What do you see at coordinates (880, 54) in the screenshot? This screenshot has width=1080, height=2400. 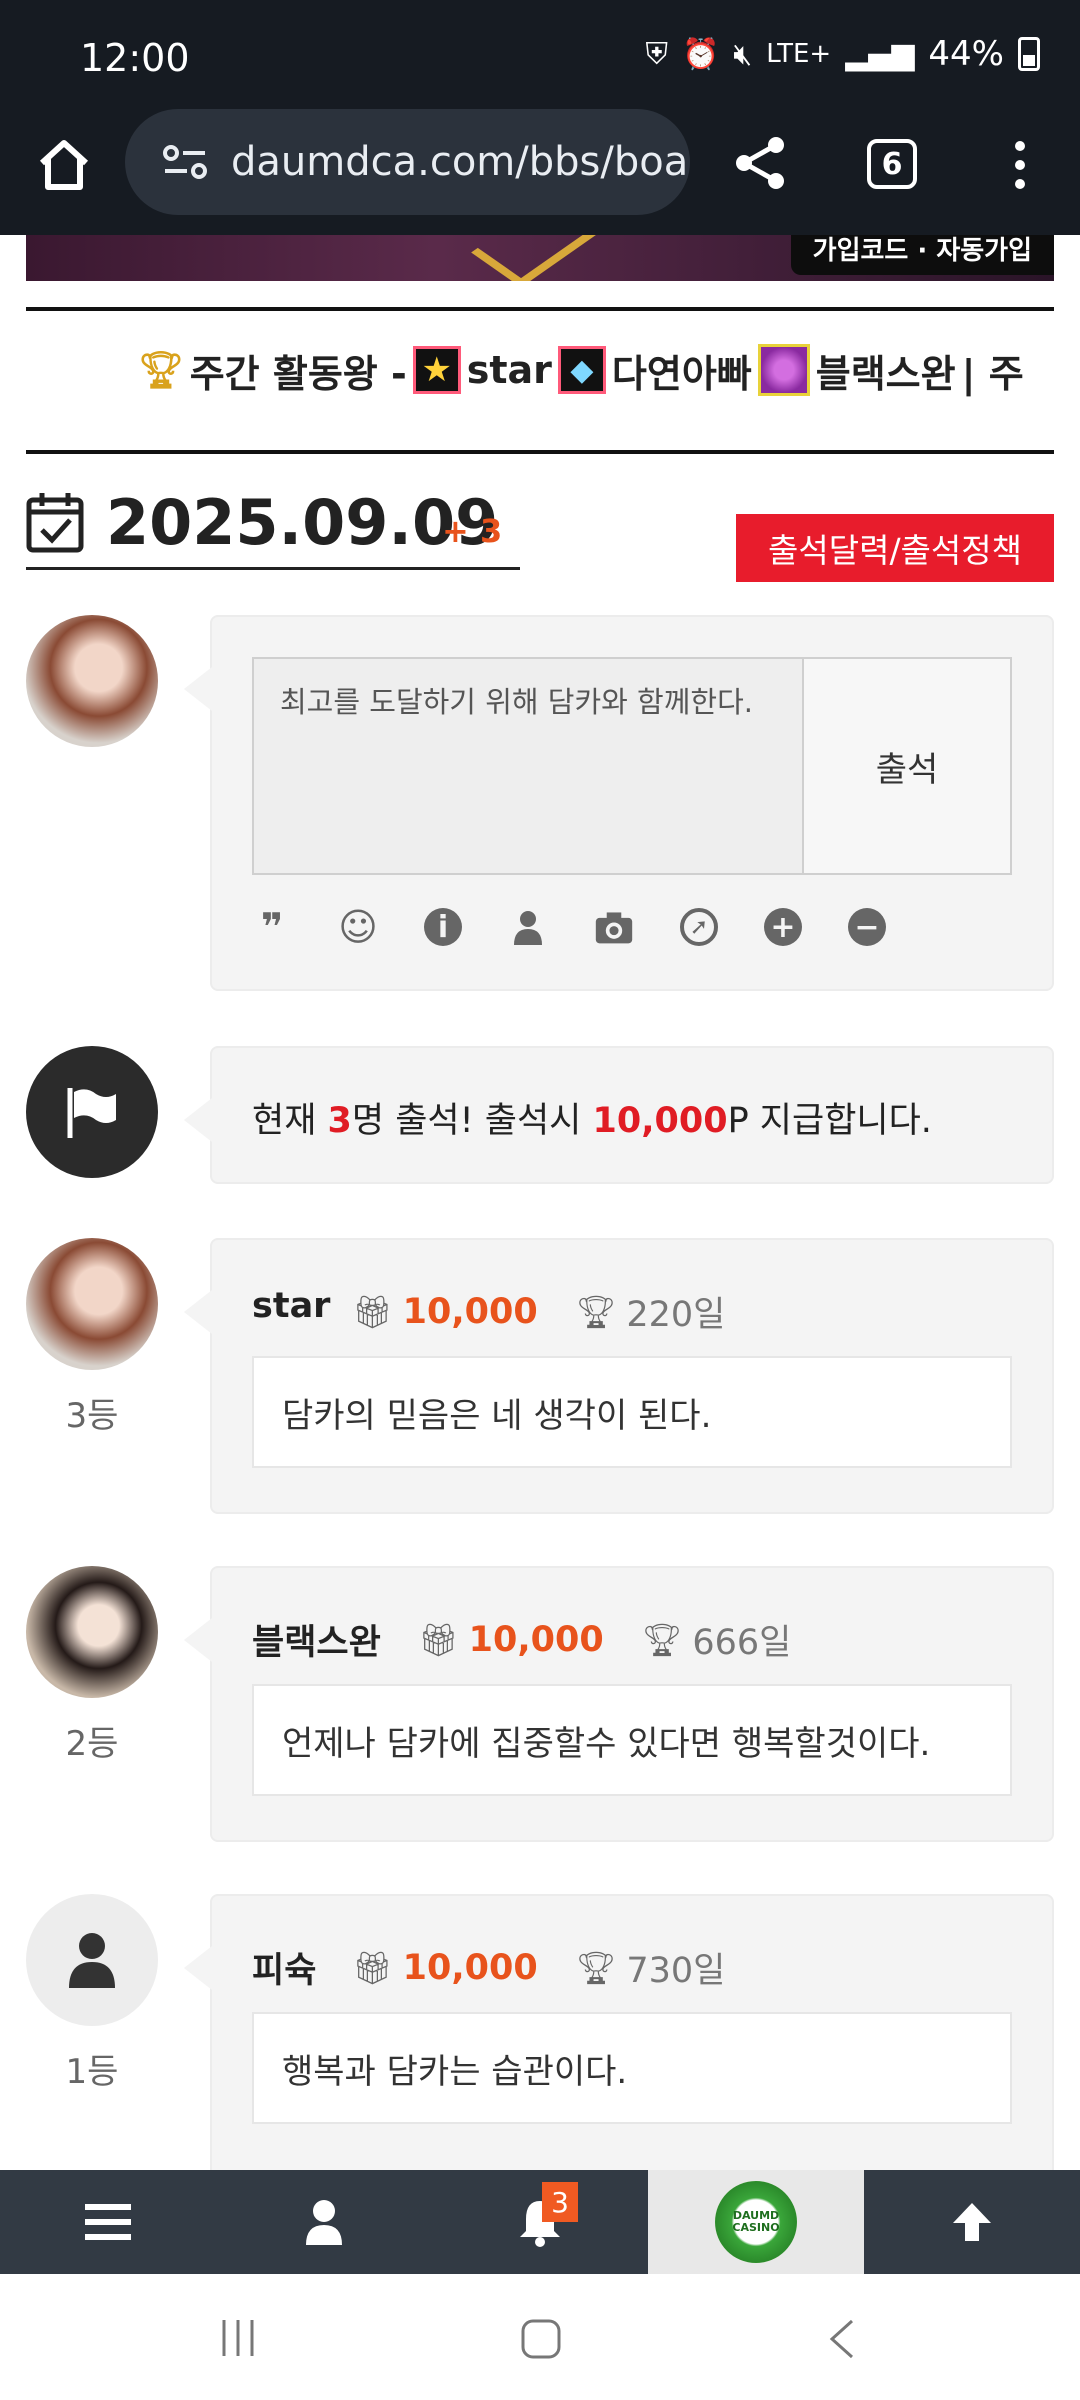 I see `signal-icon: ▂▄▆` at bounding box center [880, 54].